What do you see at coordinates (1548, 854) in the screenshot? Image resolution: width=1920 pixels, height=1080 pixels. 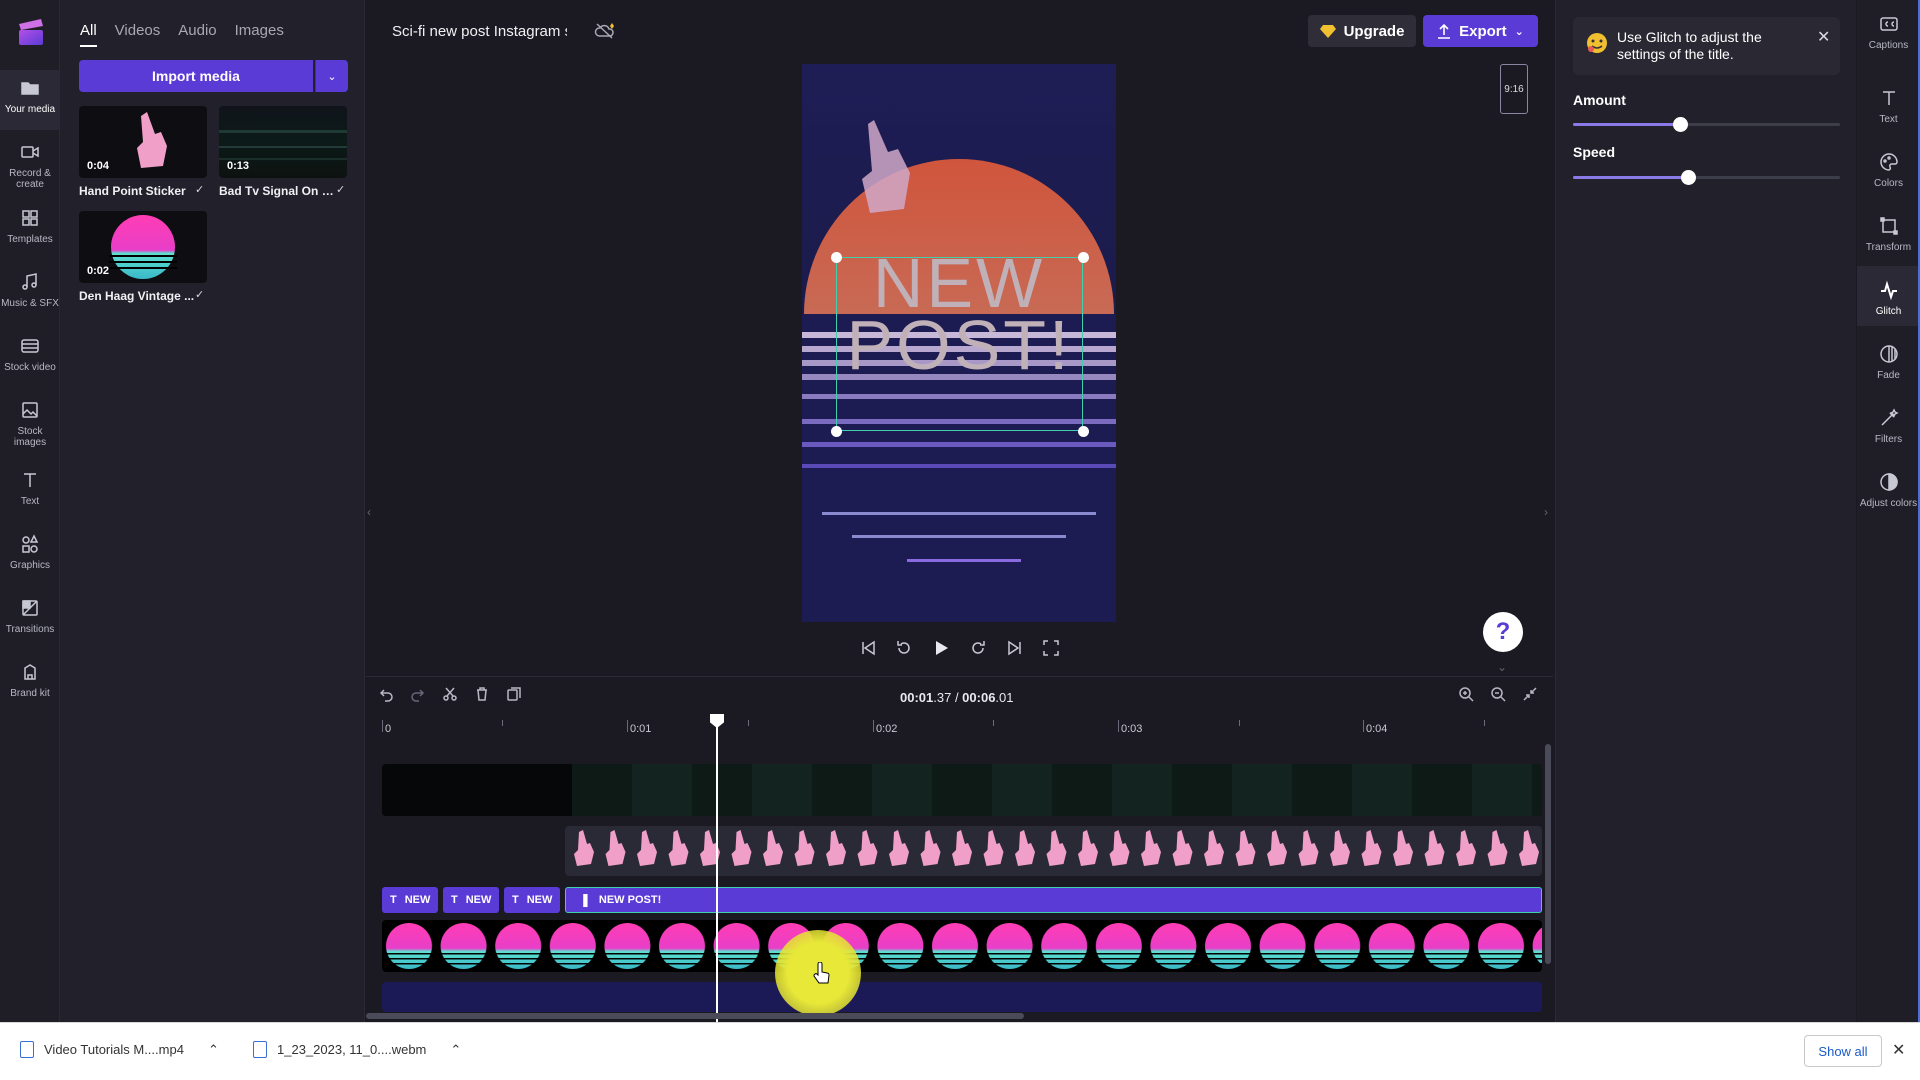 I see `timeline-vertical-scrollbar` at bounding box center [1548, 854].